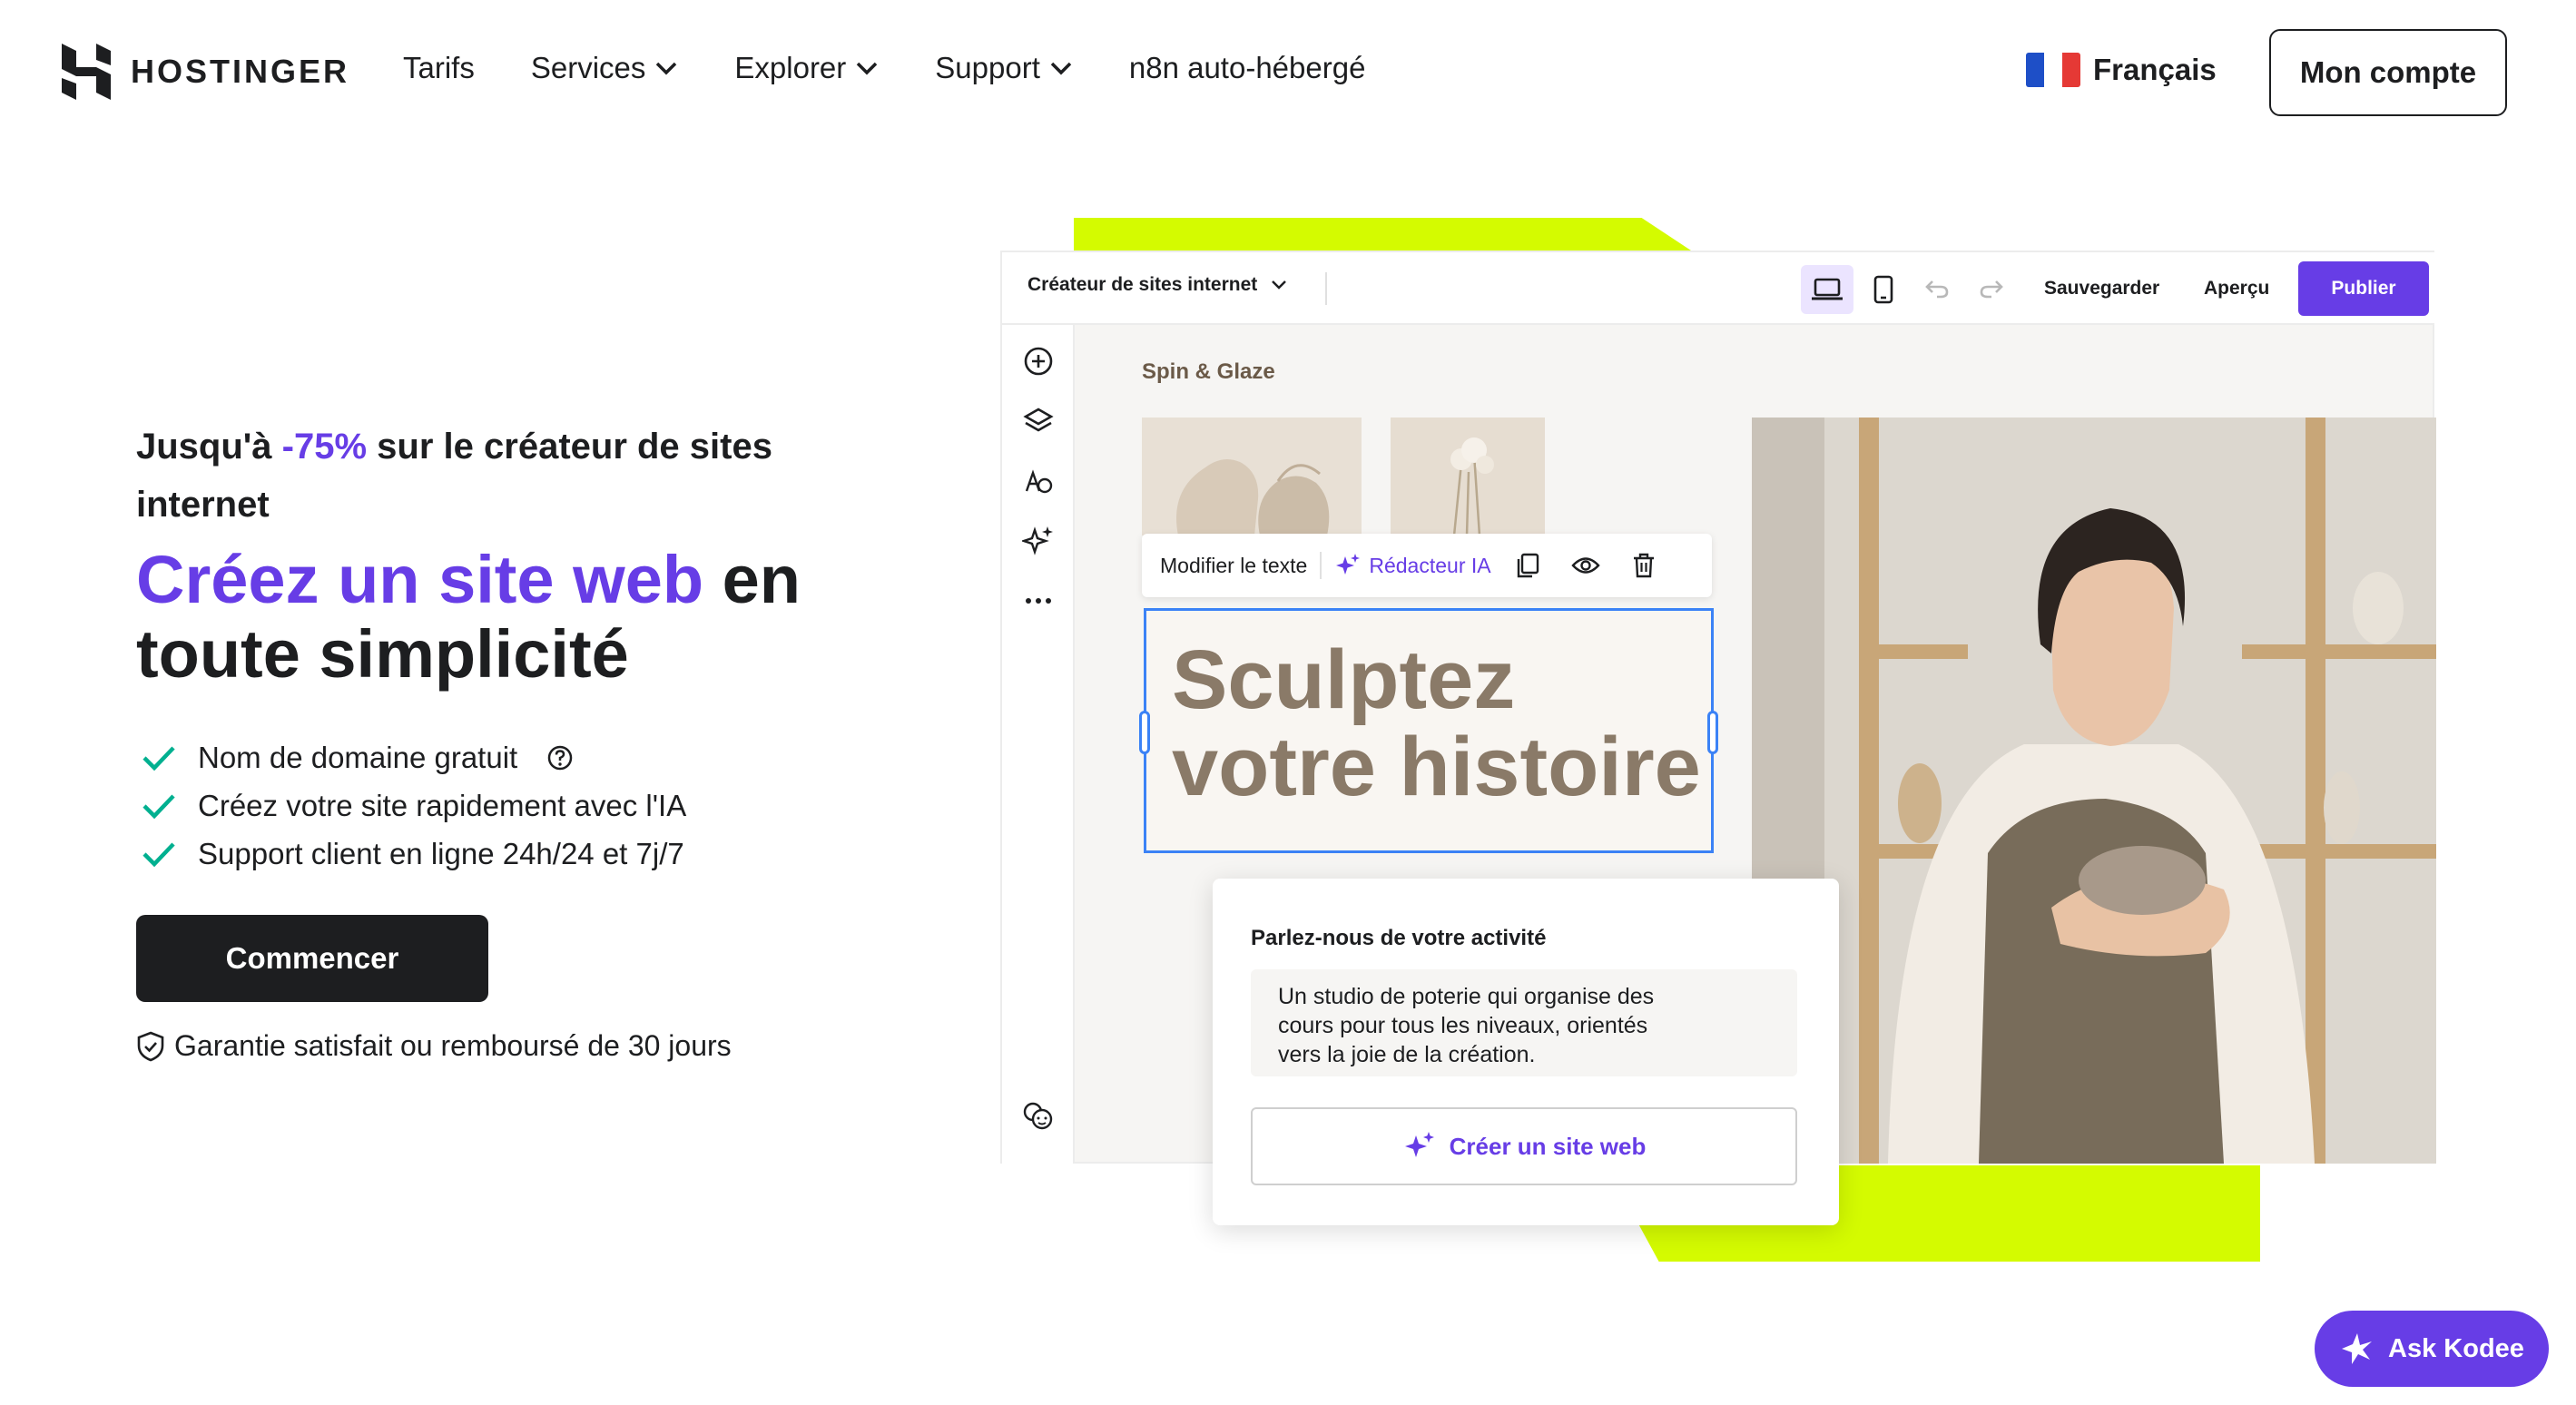 This screenshot has width=2576, height=1405. I want to click on list-item: Support client en ligne 24h/24 et 7j/7, so click(414, 854).